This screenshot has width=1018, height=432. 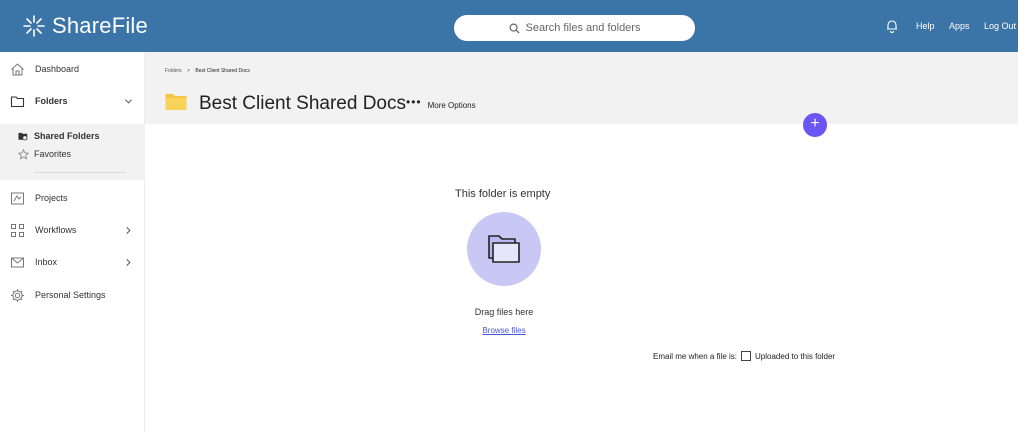 What do you see at coordinates (925, 26) in the screenshot?
I see `help-link: Help` at bounding box center [925, 26].